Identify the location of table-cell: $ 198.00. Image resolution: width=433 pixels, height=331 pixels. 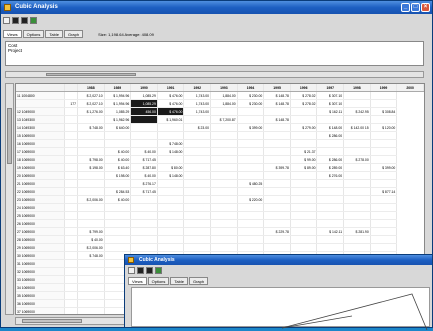
(118, 175).